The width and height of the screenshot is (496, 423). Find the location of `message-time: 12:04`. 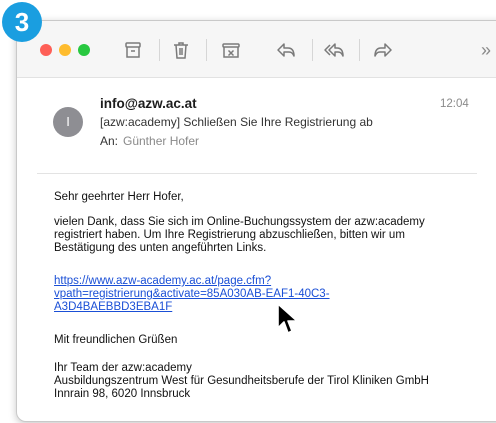

message-time: 12:04 is located at coordinates (454, 104).